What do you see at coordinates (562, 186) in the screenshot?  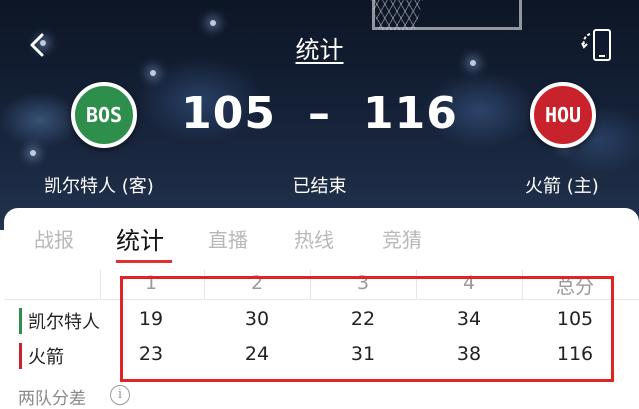 I see `home-team-name: 火箭 (主)` at bounding box center [562, 186].